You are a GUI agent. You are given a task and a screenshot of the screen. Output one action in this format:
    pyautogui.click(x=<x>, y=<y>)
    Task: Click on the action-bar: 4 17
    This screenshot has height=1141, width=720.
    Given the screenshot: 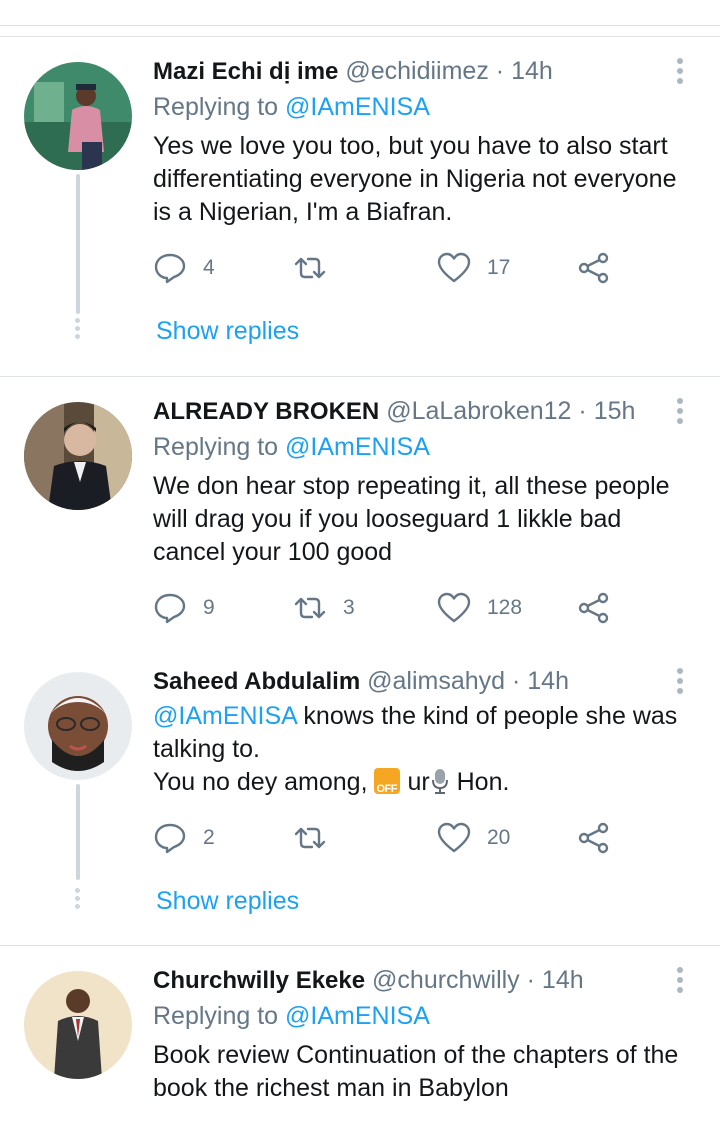 What is the action you would take?
    pyautogui.click(x=388, y=268)
    